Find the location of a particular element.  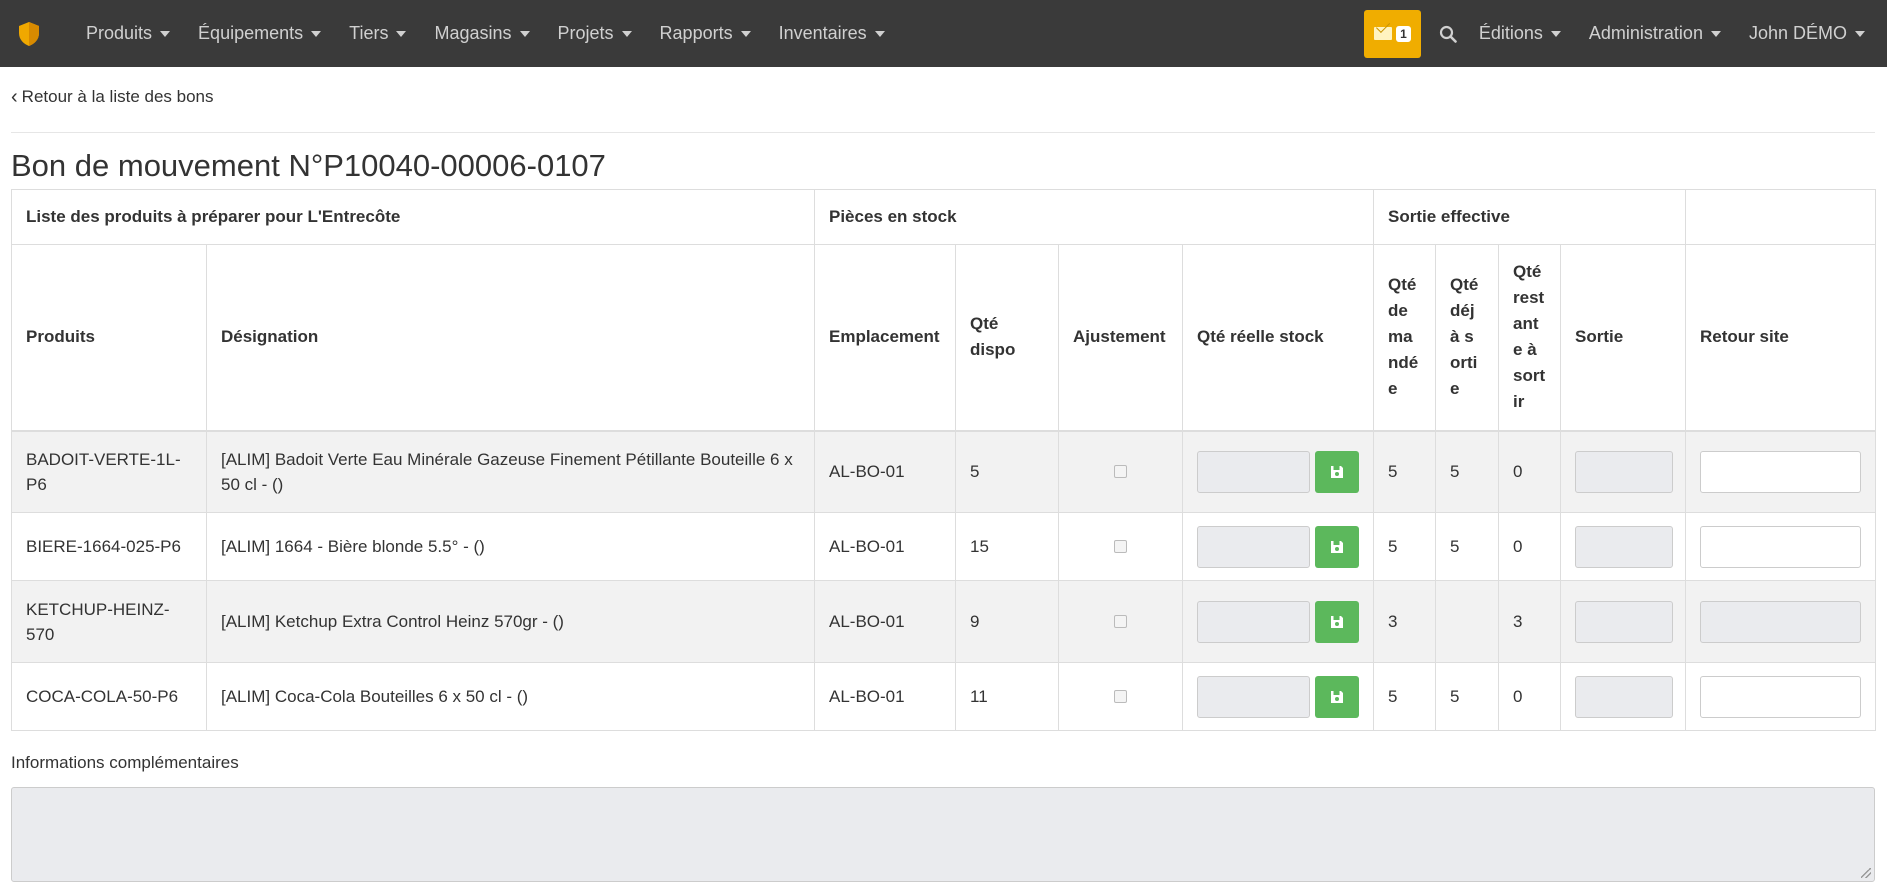

cell-produit: COCA-COLA-50-P6 is located at coordinates (109, 696).